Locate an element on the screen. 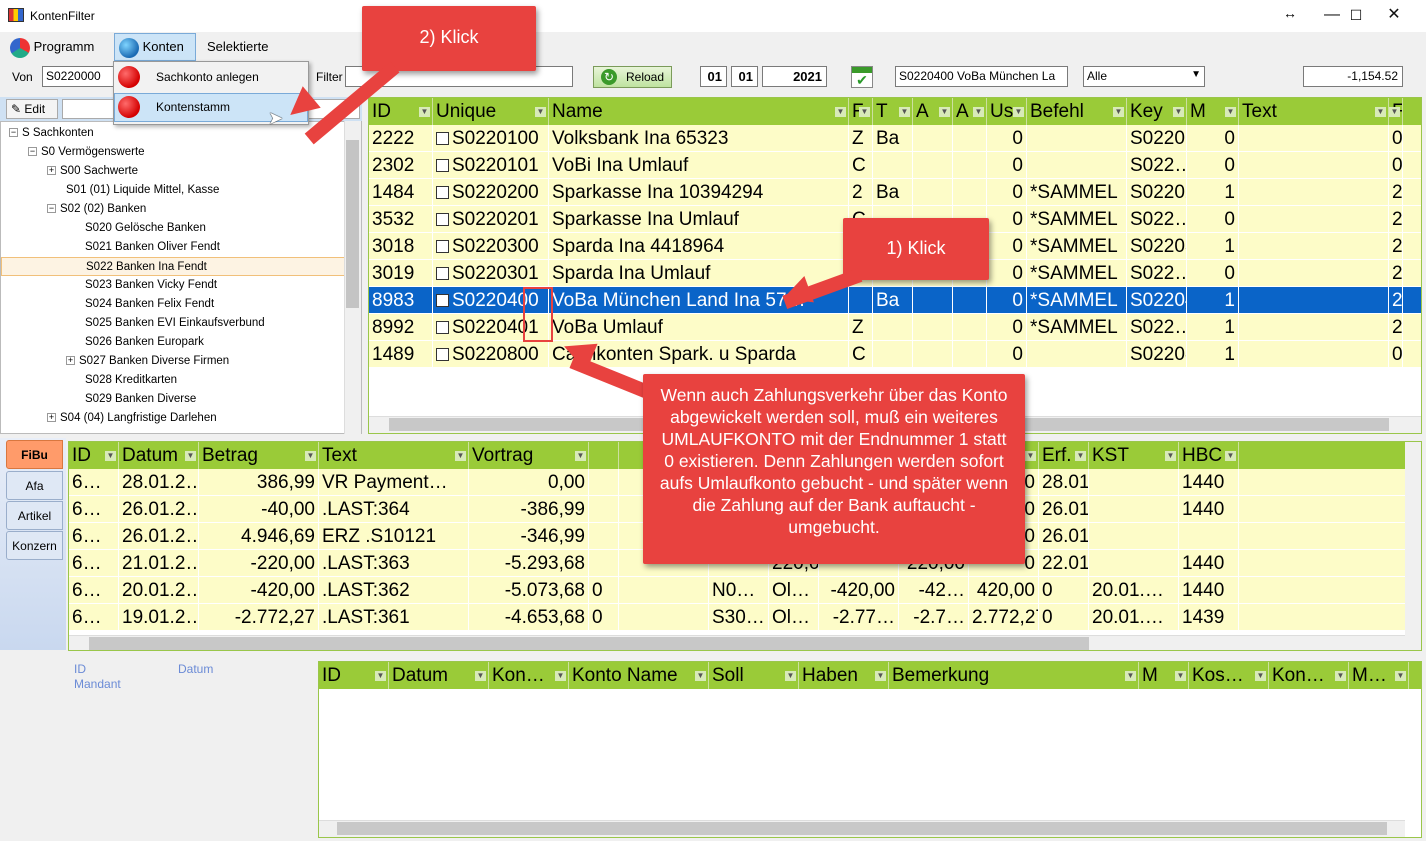  von-input: S0220000 is located at coordinates (78, 76).